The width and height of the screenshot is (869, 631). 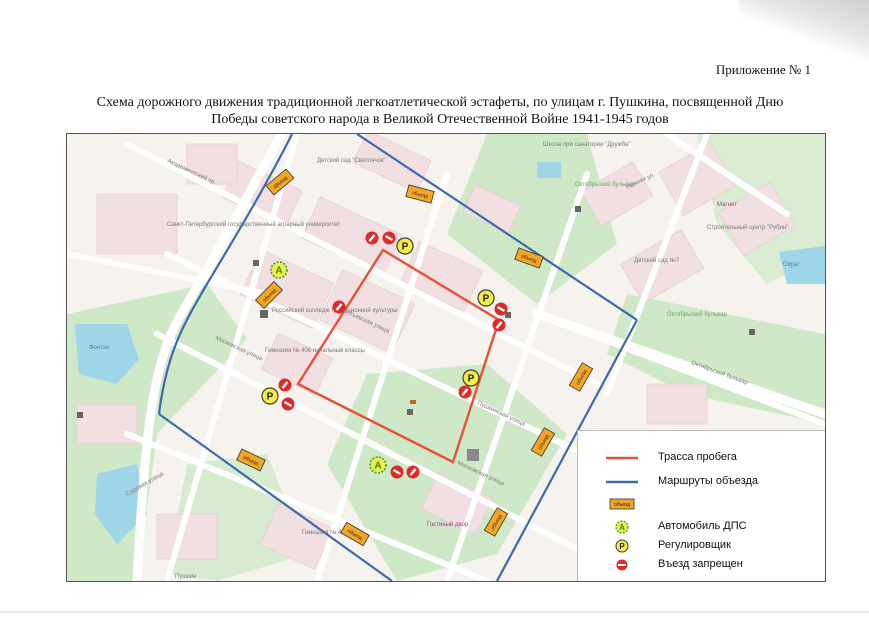 I want to click on church-icon, so click(x=473, y=455).